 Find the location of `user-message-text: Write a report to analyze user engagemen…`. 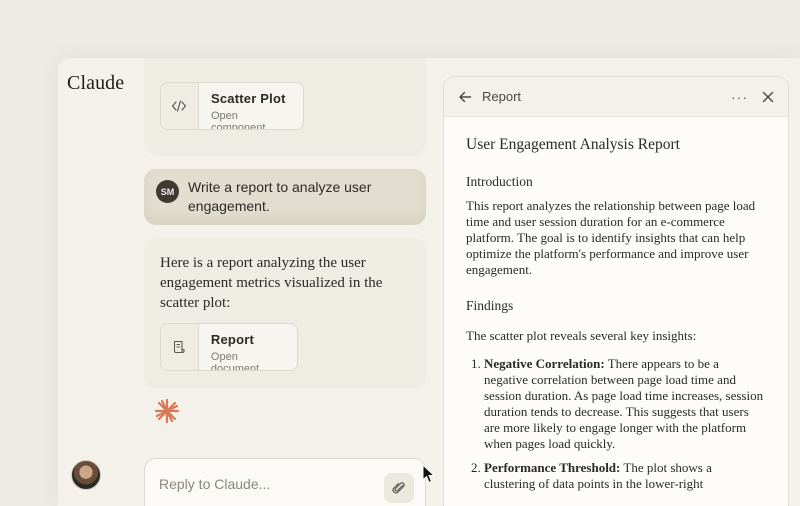

user-message-text: Write a report to analyze user engagemen… is located at coordinates (280, 196).